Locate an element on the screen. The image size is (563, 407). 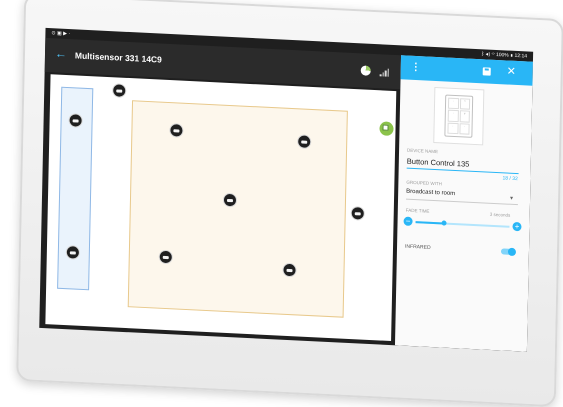
save-icon is located at coordinates (486, 71).